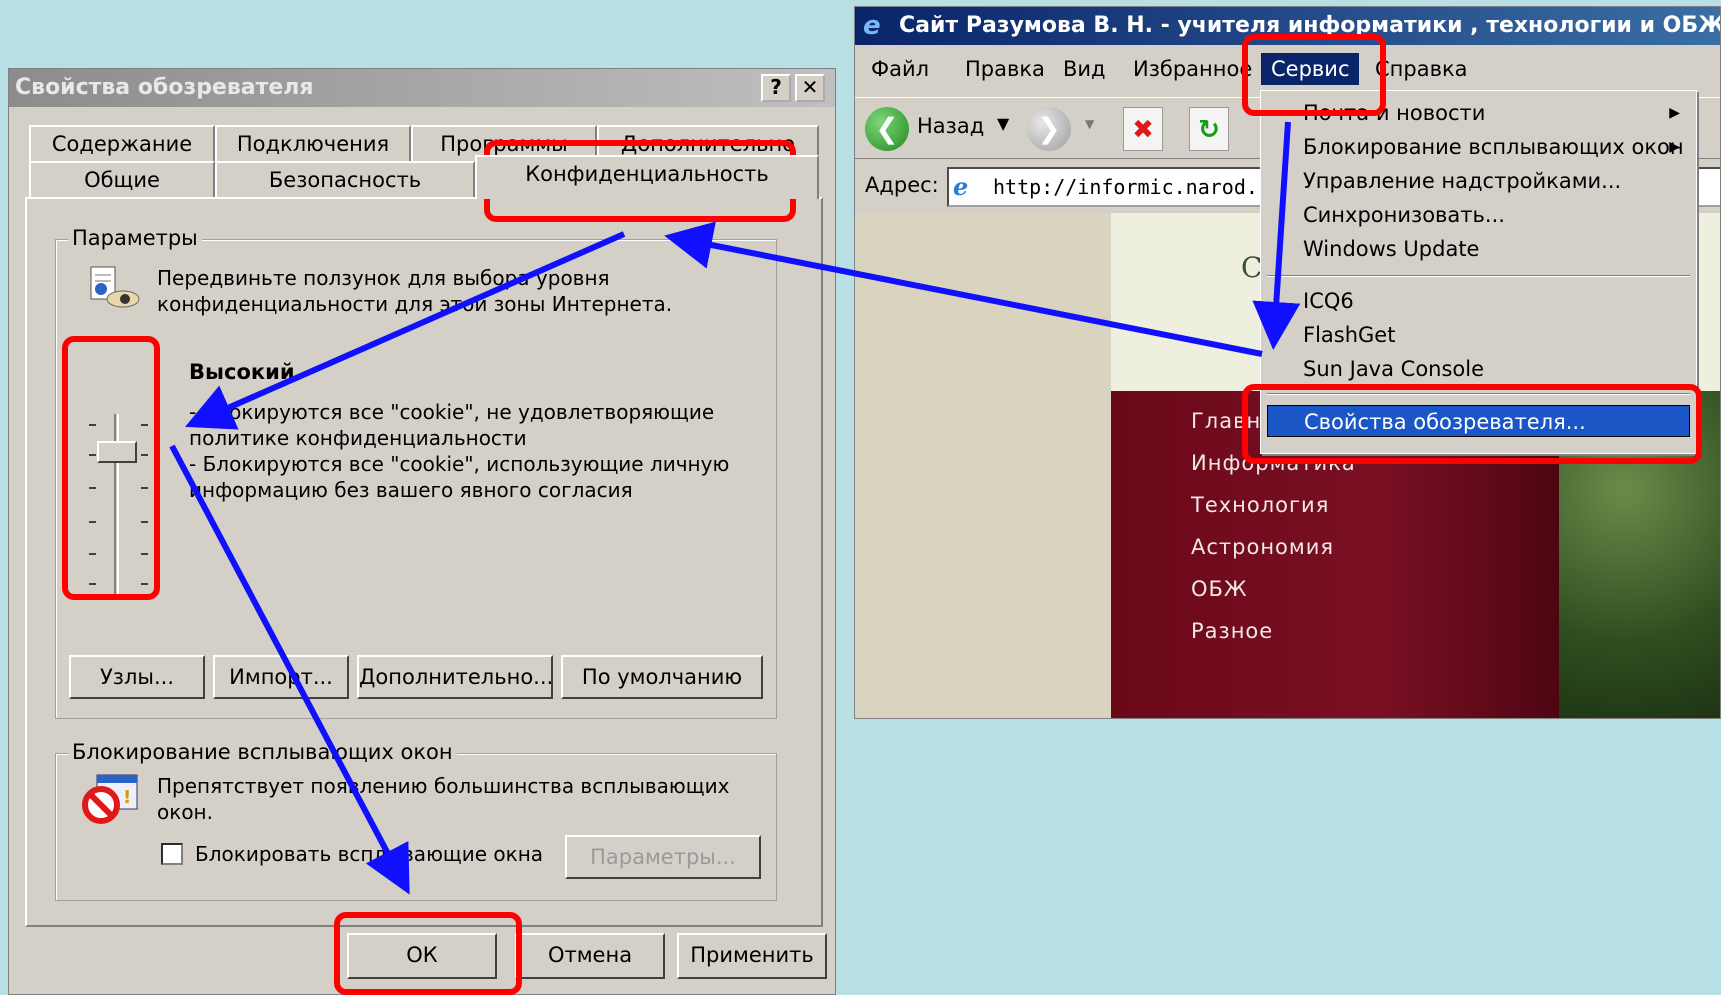 The height and width of the screenshot is (995, 1721). What do you see at coordinates (647, 177) in the screenshot?
I see `tab-privacy: Конфиденциальность` at bounding box center [647, 177].